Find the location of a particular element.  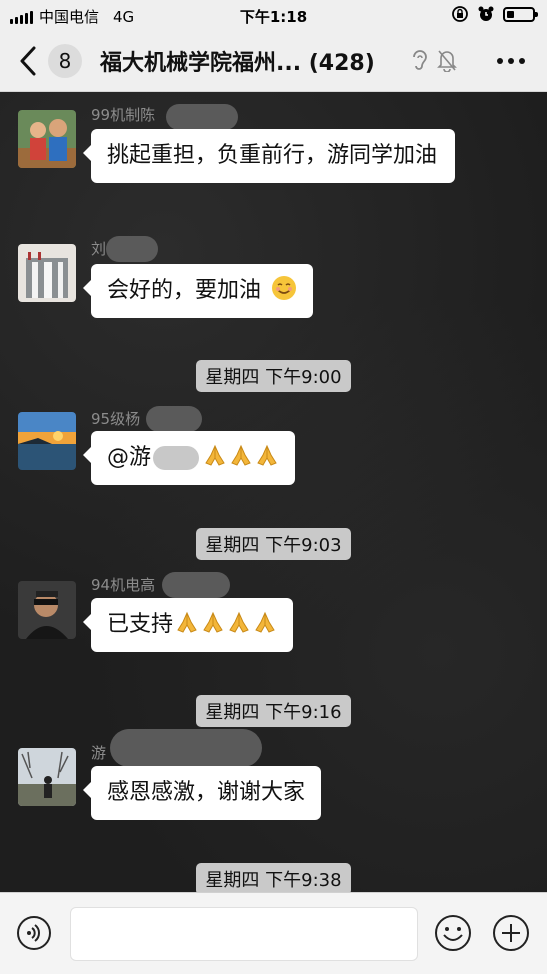

nav-bar: 8 福大机械学院福州... (428) is located at coordinates (273, 61).